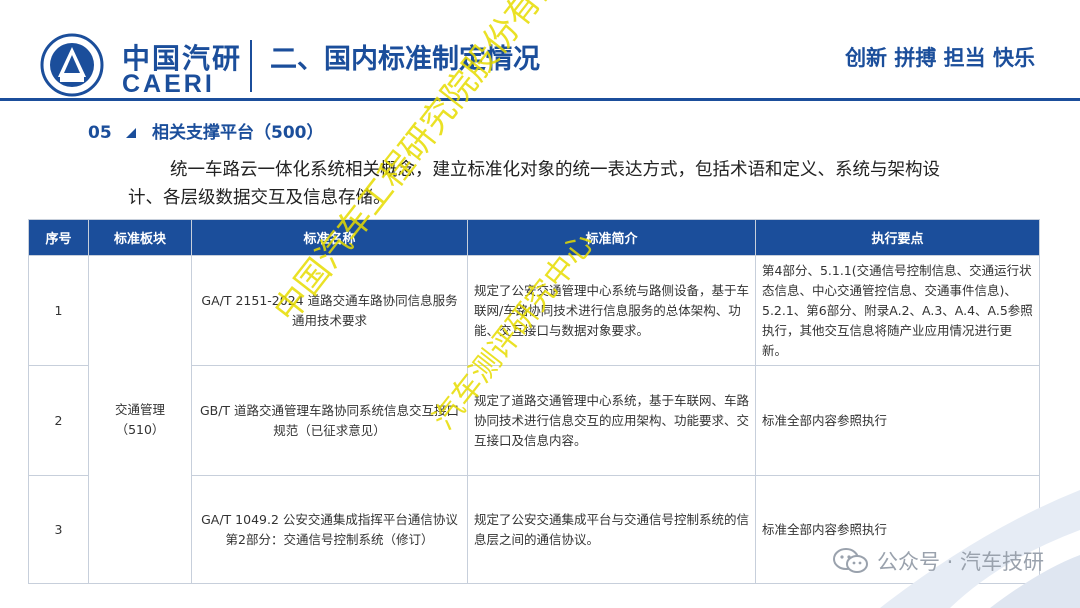  I want to click on col-header-name: 标准名称, so click(329, 237).